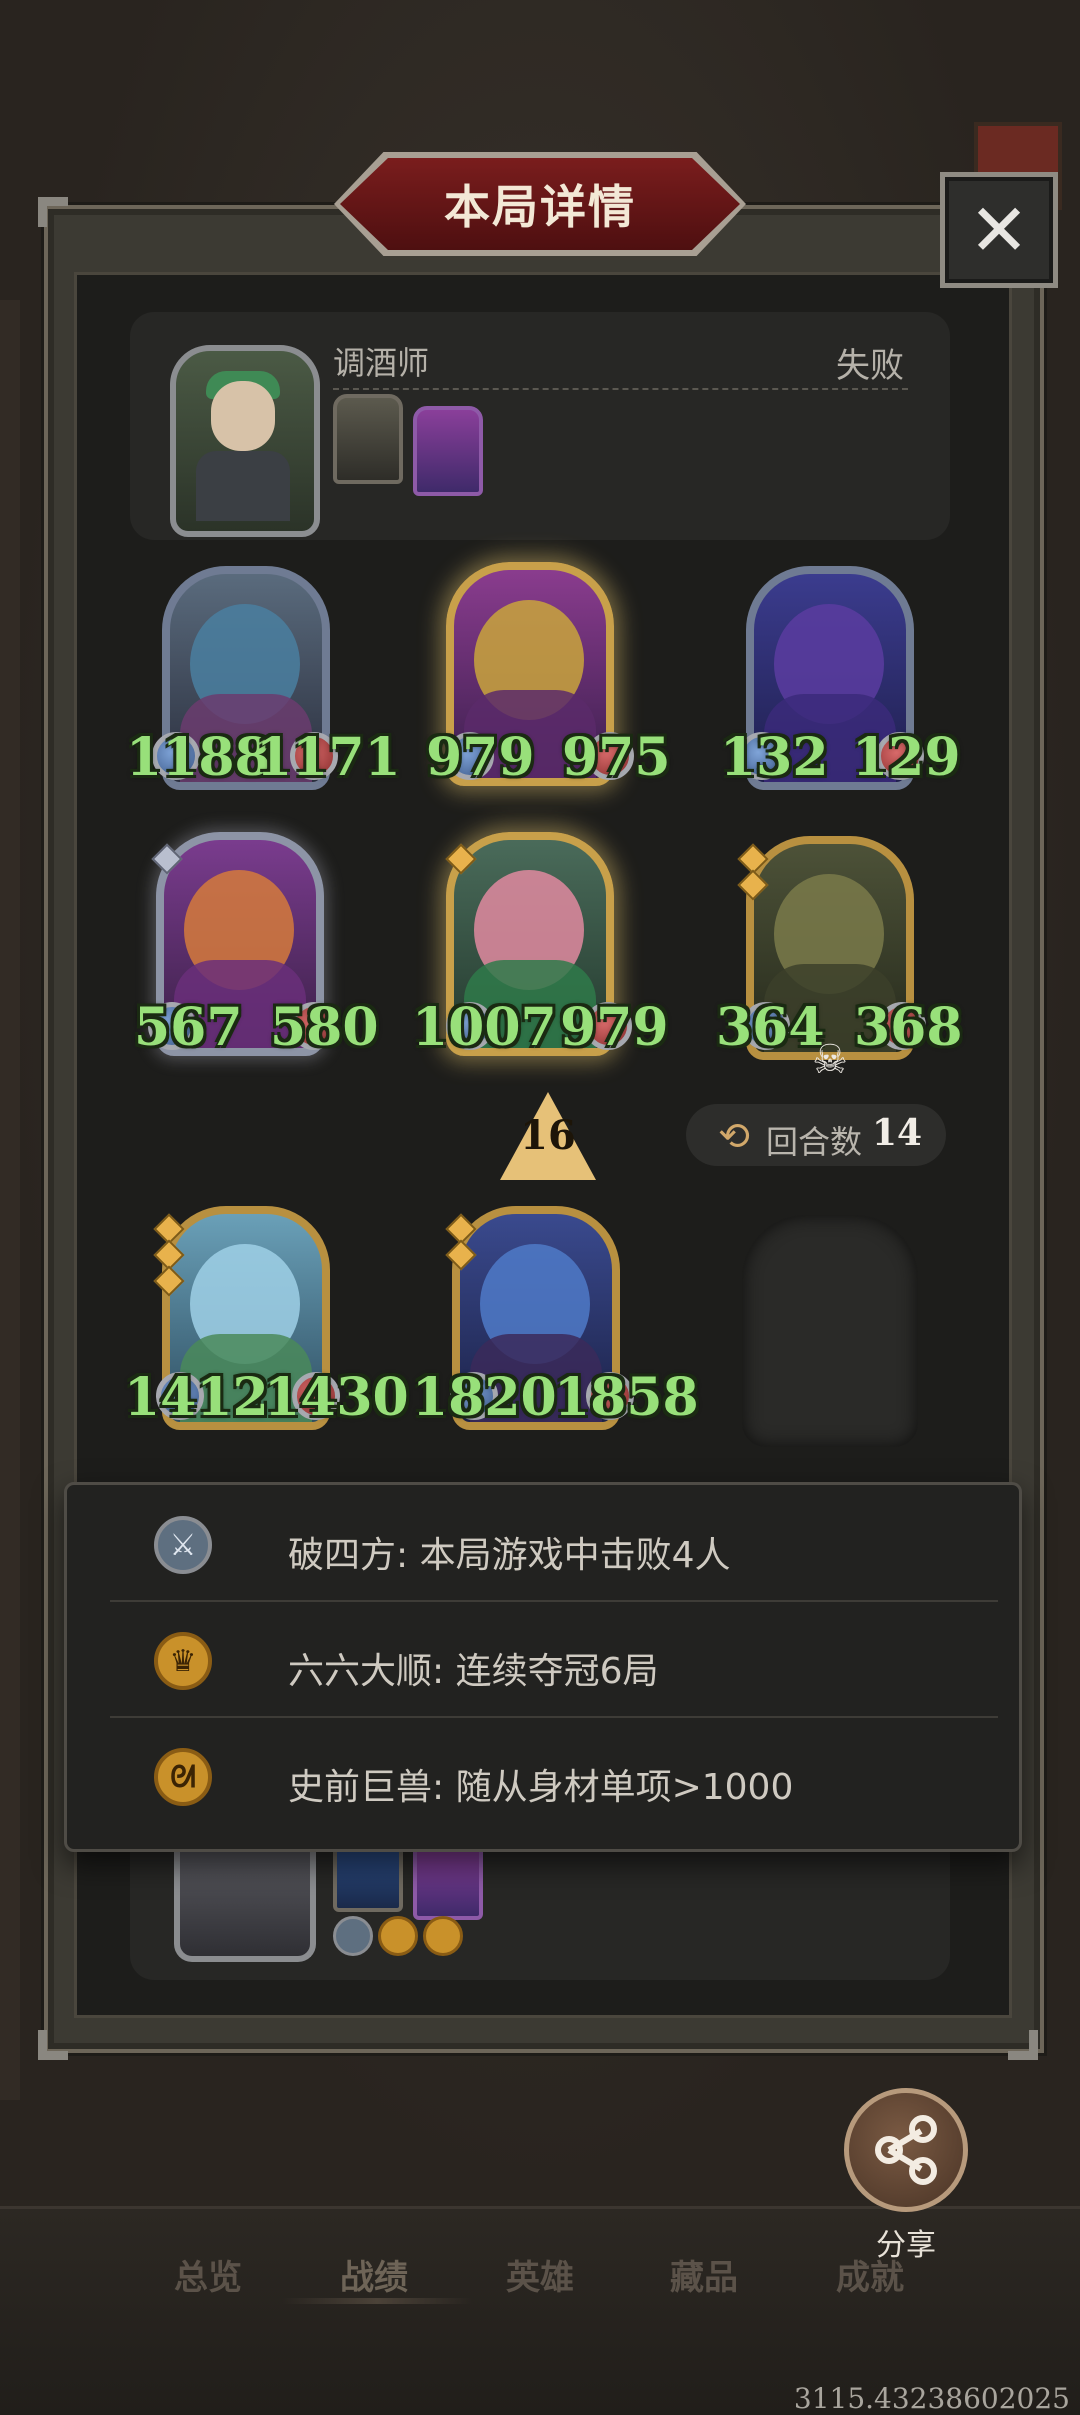  What do you see at coordinates (183, 1661) in the screenshot?
I see `crown-icon: ♛` at bounding box center [183, 1661].